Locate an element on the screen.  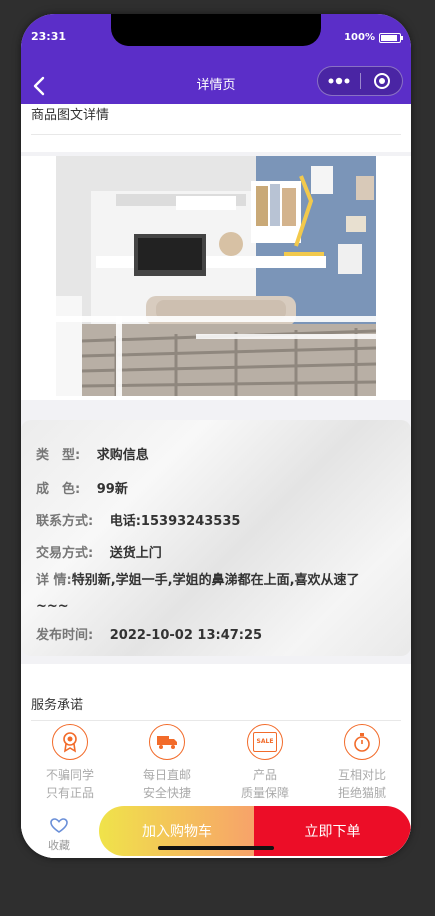
info-label: 交易方式: is located at coordinates (65, 553).